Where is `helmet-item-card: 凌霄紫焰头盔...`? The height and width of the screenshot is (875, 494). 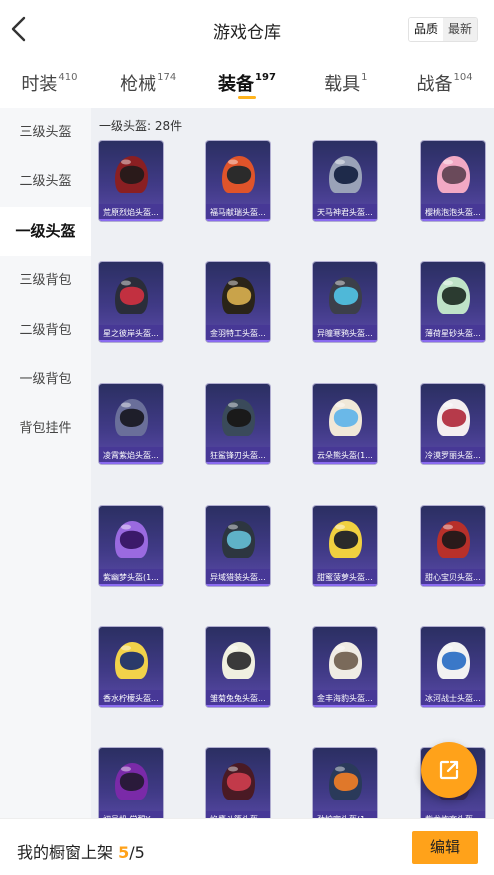
helmet-item-card: 凌霄紫焰头盔... is located at coordinates (131, 424).